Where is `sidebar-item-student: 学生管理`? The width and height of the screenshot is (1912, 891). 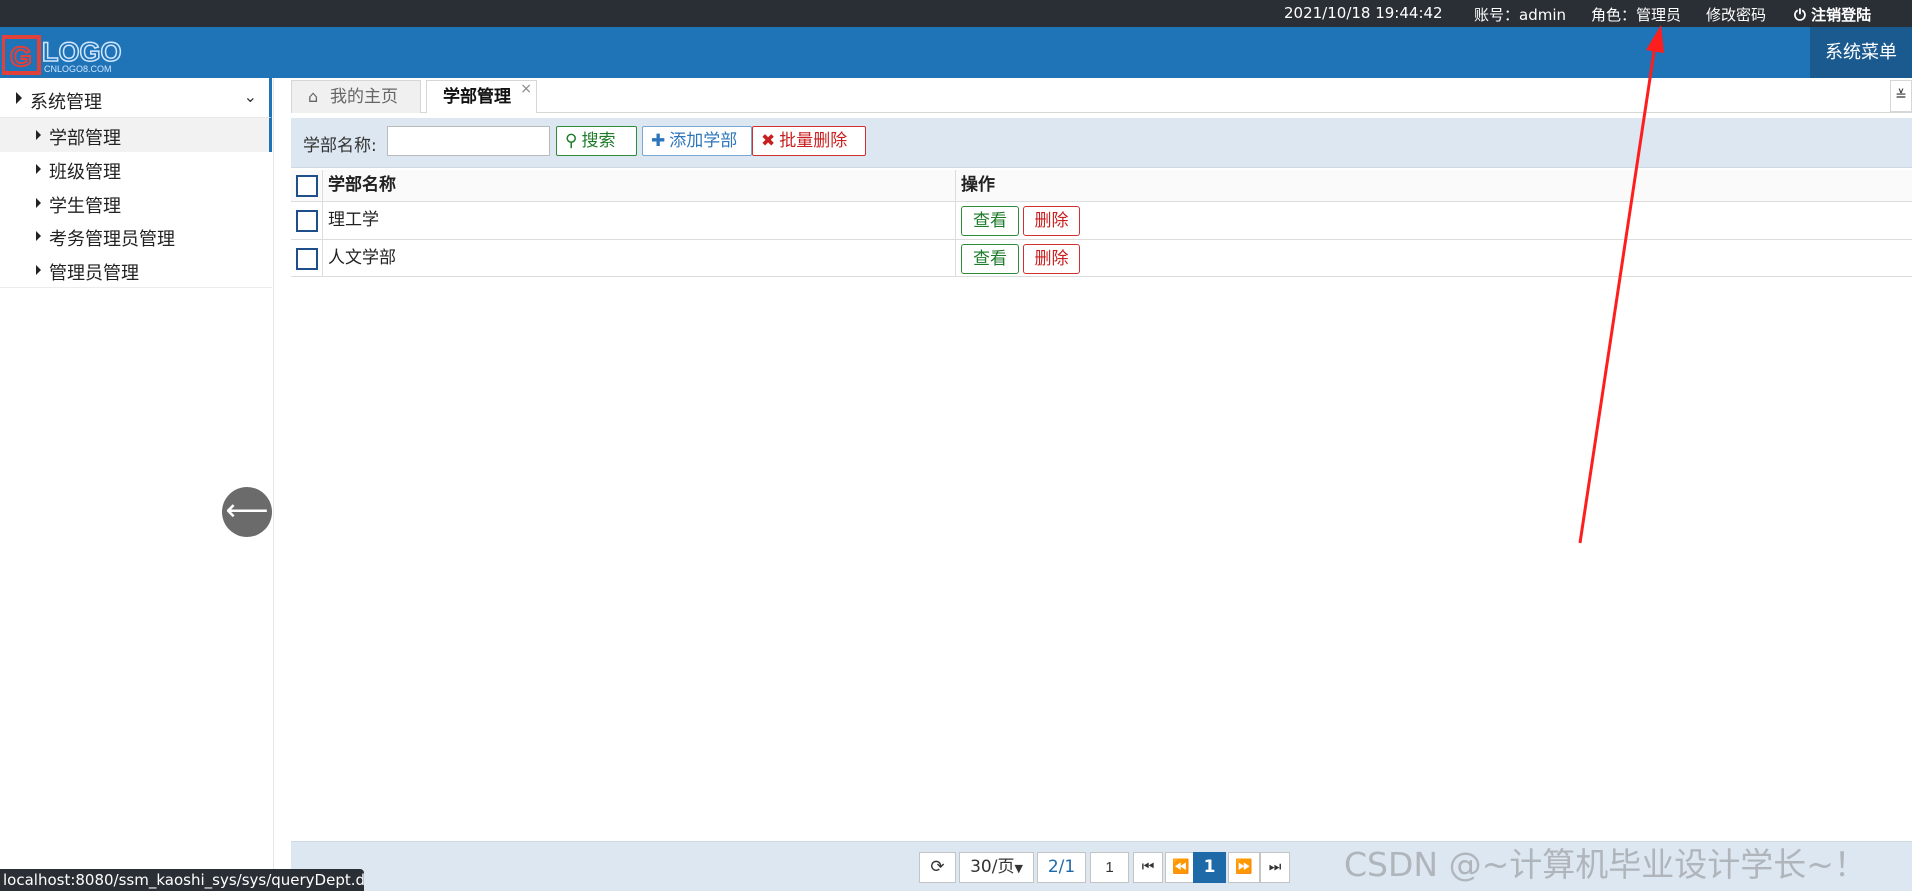 sidebar-item-student: 学生管理 is located at coordinates (136, 203).